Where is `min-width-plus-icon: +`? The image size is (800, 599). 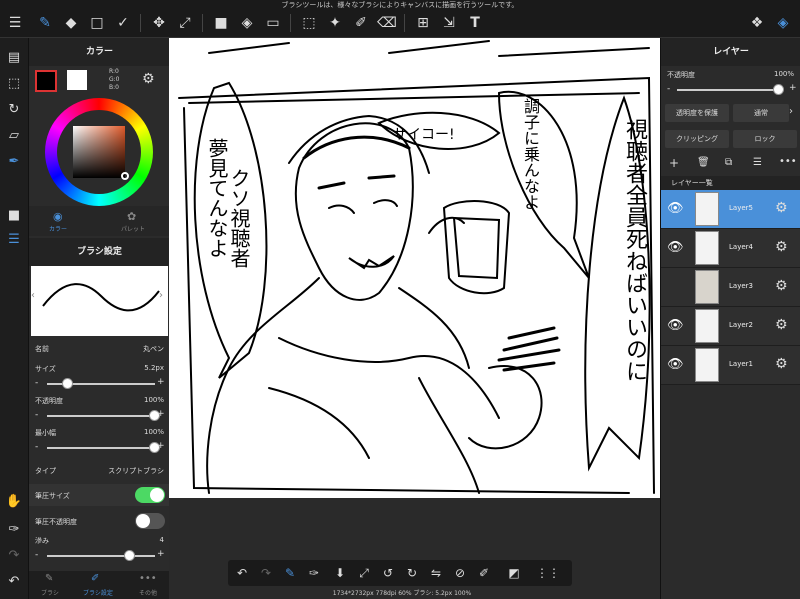
min-width-plus-icon: + is located at coordinates (161, 446).